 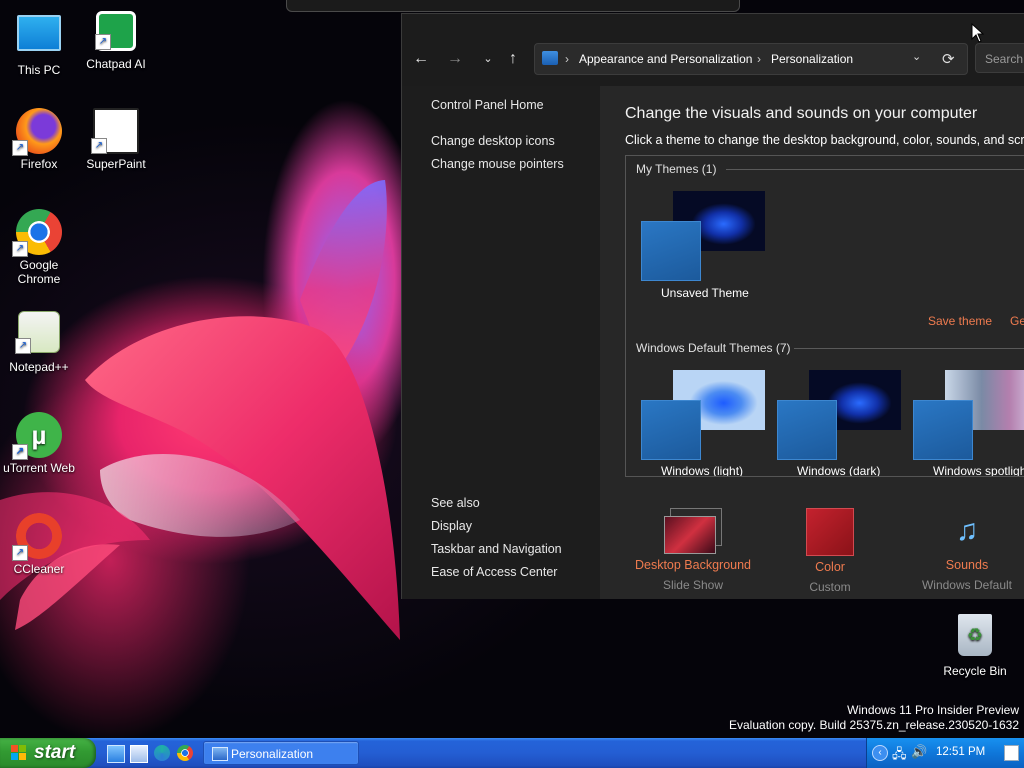 I want to click on sounds-value: Windows Default, so click(x=967, y=585).